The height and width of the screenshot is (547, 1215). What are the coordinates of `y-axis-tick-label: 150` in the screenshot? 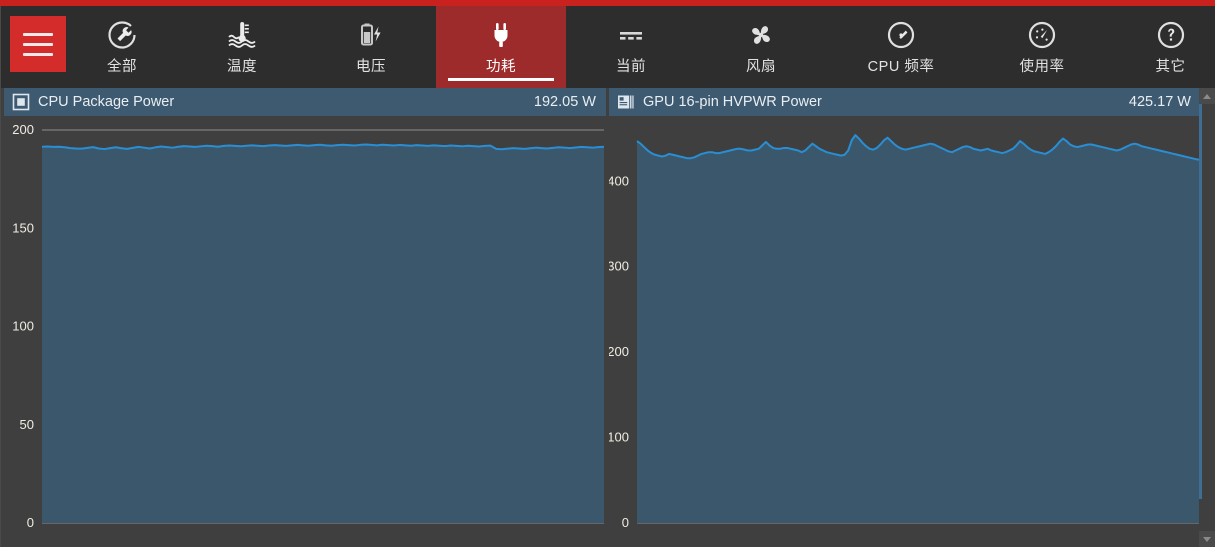 It's located at (23, 227).